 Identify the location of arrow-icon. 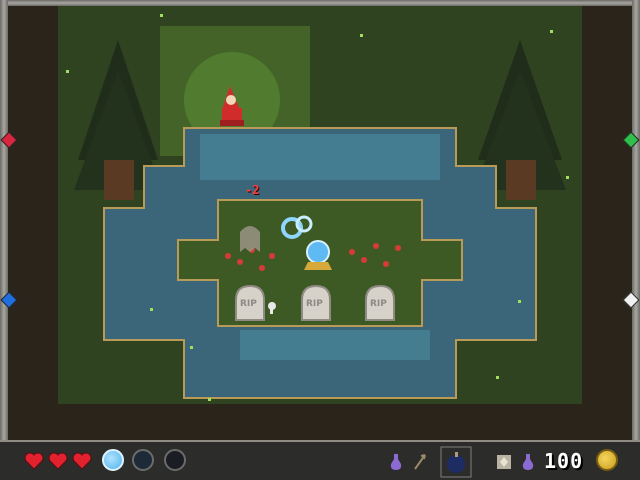
(420, 462).